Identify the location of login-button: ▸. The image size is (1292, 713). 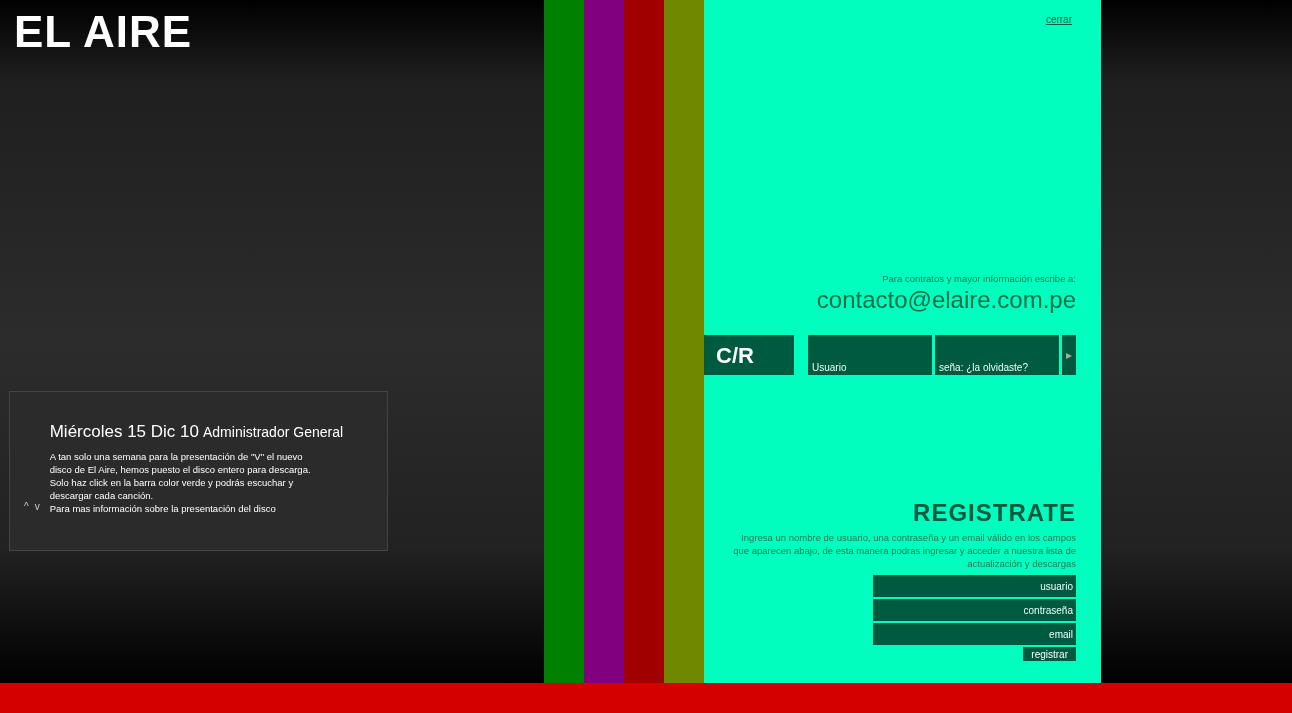
(1069, 355).